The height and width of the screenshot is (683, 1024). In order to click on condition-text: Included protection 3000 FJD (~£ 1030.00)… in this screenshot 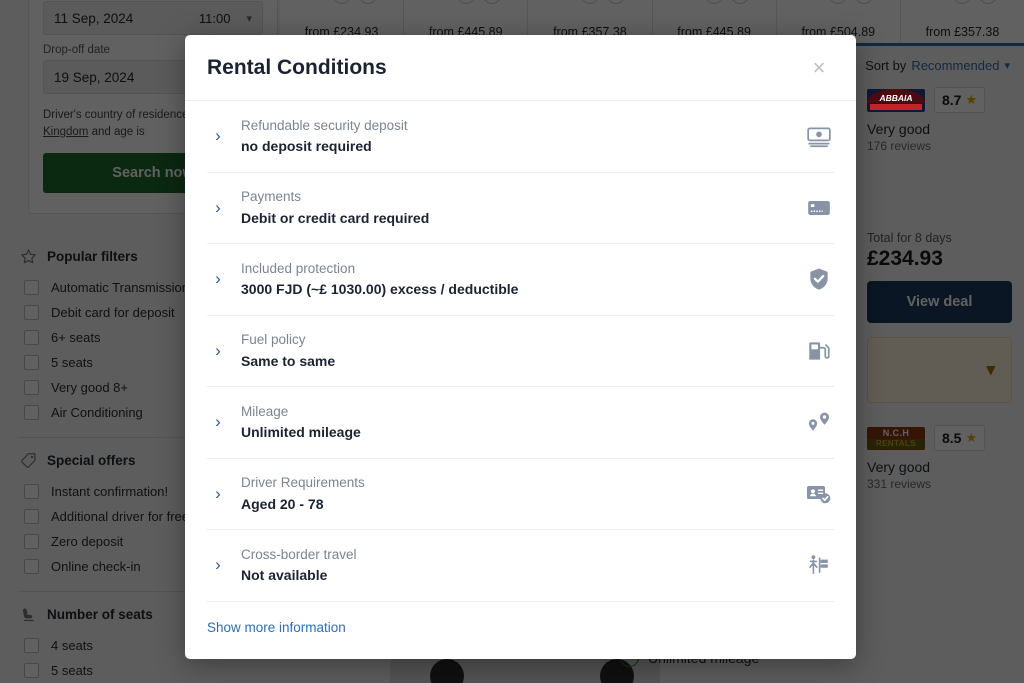, I will do `click(515, 279)`.